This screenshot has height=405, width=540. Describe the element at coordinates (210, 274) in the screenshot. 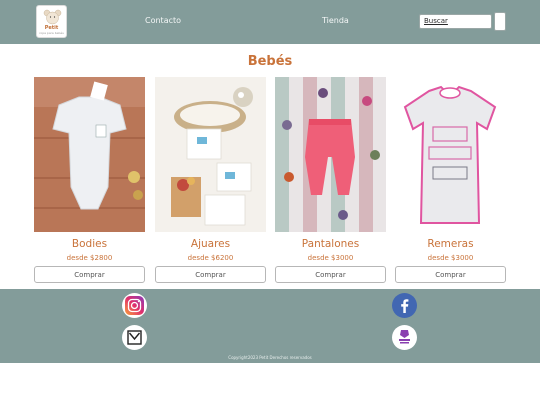

I see `buy-button-ajuares: Comprar` at that location.